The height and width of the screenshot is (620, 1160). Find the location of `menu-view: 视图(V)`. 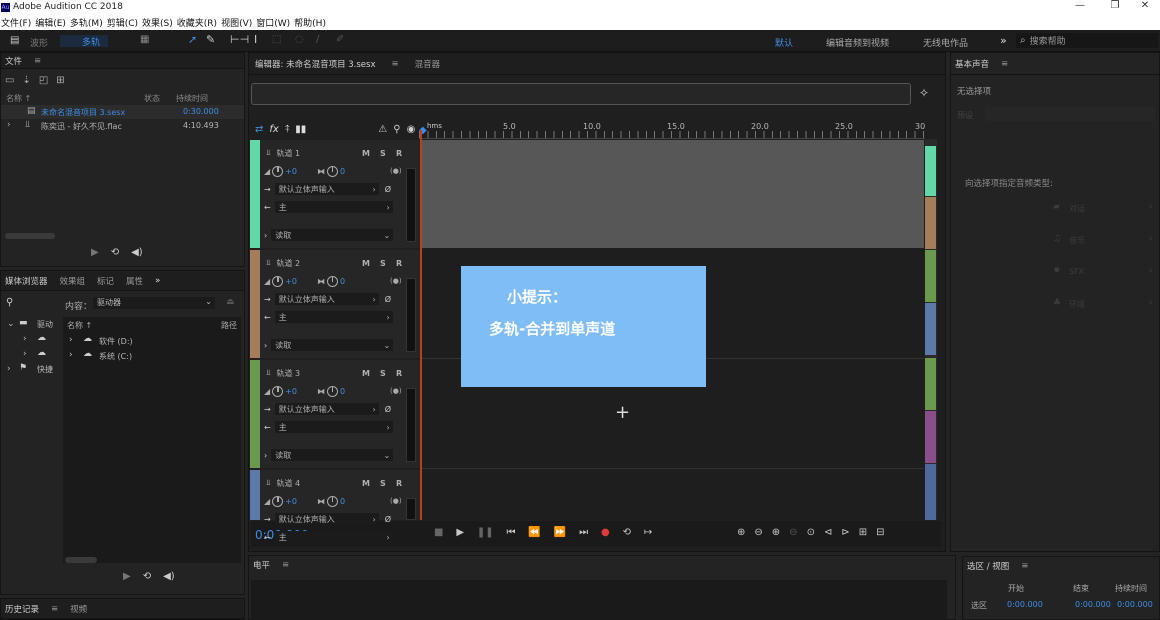

menu-view: 视图(V) is located at coordinates (237, 22).